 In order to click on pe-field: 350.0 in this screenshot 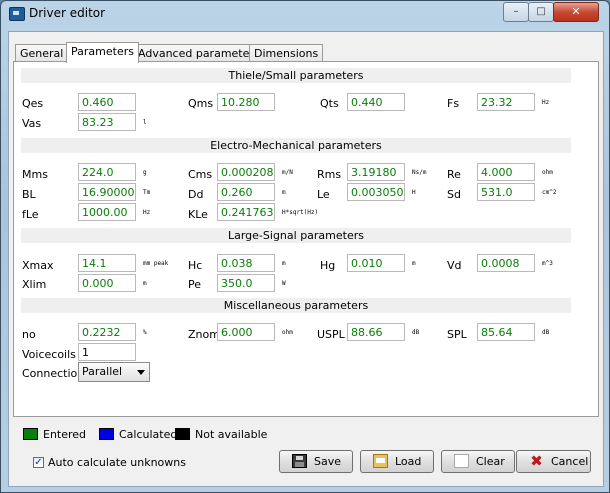, I will do `click(246, 283)`.